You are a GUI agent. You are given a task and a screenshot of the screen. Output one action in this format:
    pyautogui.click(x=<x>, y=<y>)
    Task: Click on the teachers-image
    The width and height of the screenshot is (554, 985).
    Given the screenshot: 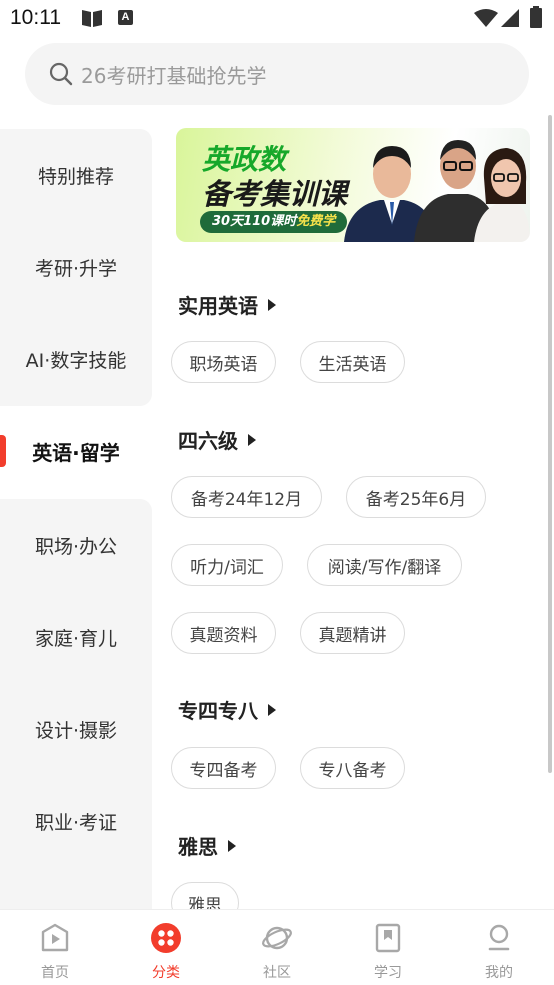 What is the action you would take?
    pyautogui.click(x=437, y=191)
    